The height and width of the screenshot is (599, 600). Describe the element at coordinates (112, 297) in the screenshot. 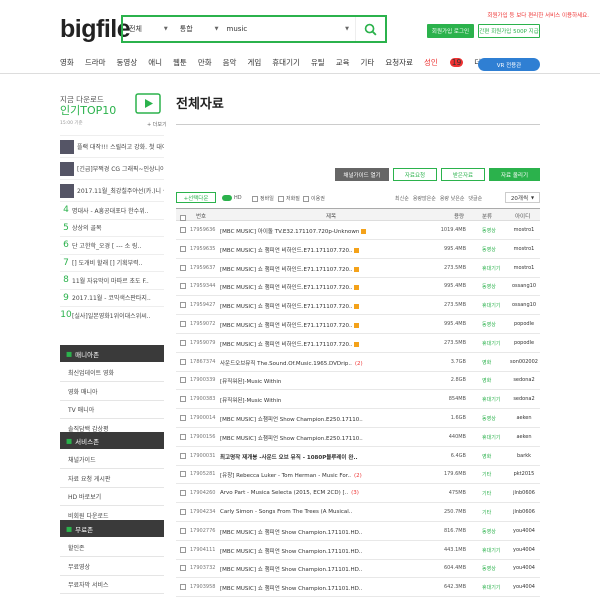

I see `ranking-item: 9 2017.11월 - 코믹색스판타지..` at that location.